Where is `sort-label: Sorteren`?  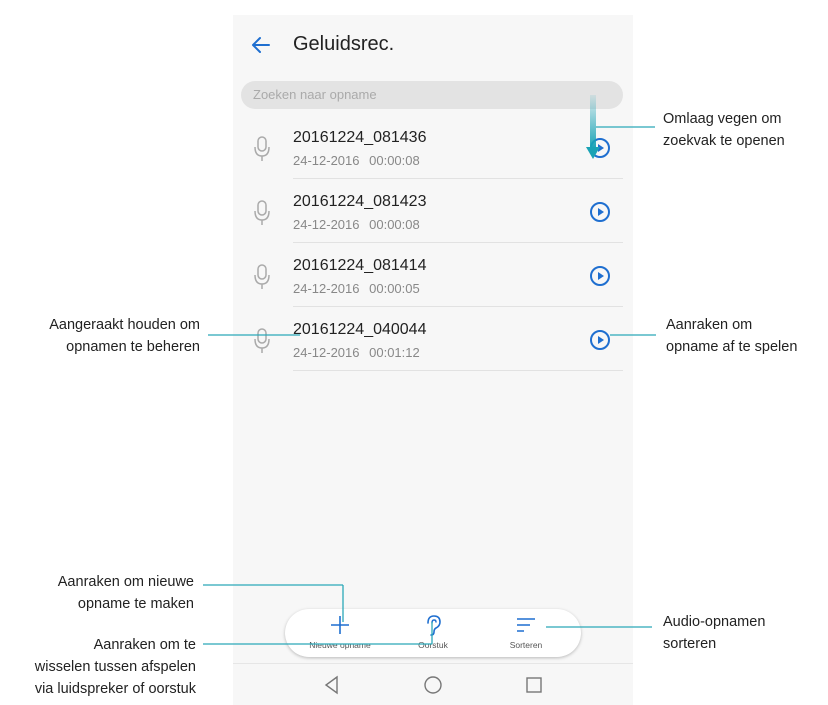
sort-label: Sorteren is located at coordinates (526, 645).